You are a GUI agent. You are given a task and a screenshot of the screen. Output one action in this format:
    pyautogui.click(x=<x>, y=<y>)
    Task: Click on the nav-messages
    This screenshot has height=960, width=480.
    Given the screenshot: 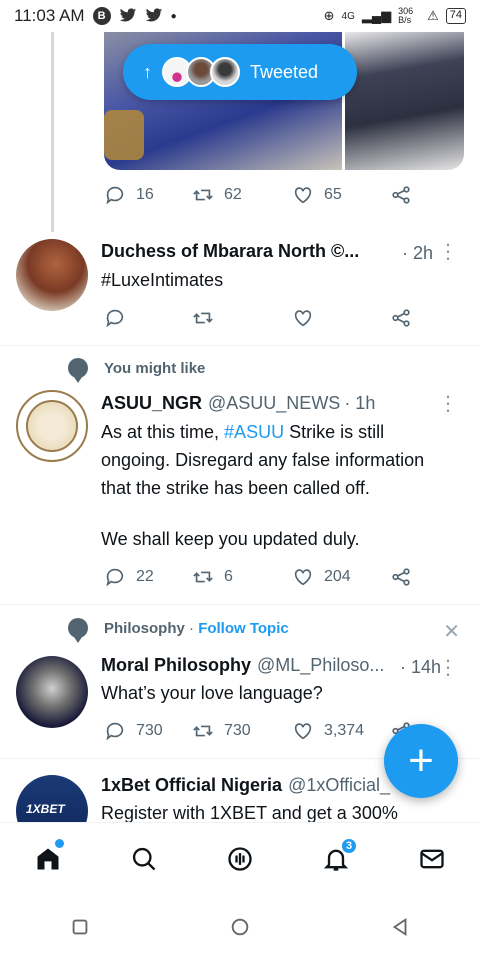 What is the action you would take?
    pyautogui.click(x=432, y=859)
    